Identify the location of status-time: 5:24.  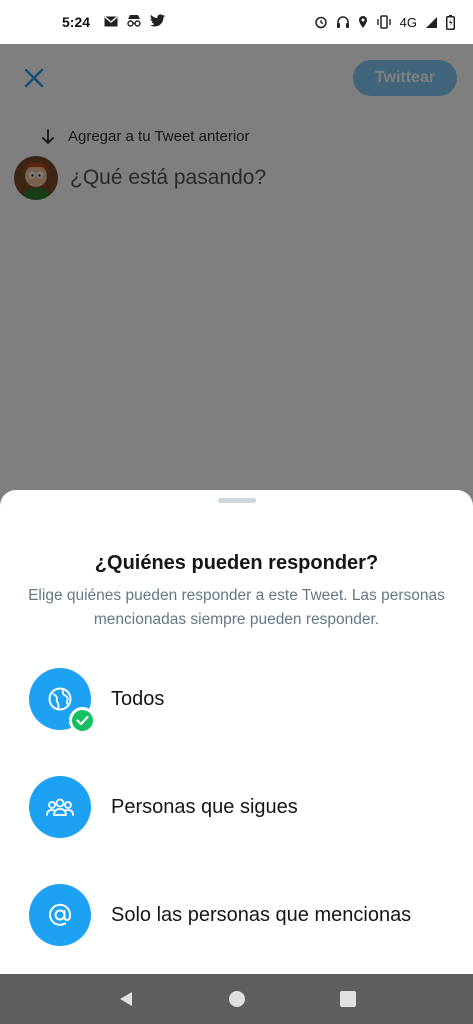
(76, 22).